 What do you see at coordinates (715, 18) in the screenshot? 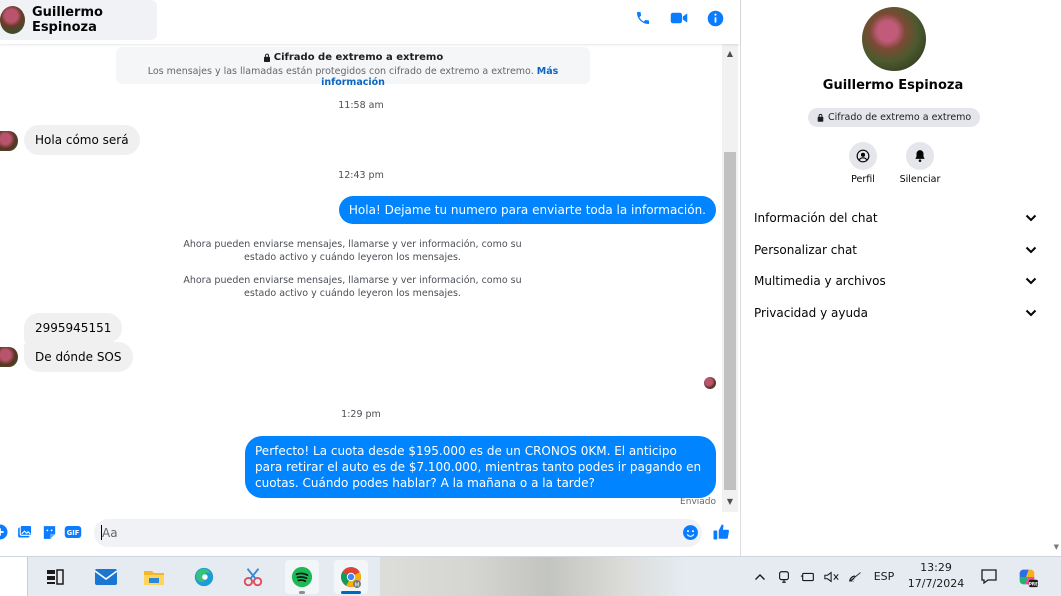
I see `info-icon` at bounding box center [715, 18].